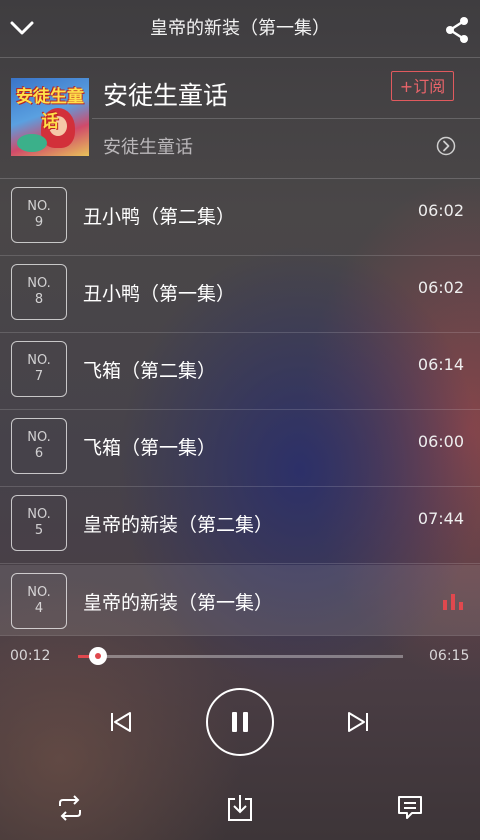 The image size is (480, 840). Describe the element at coordinates (240, 448) in the screenshot. I see `track-item: NO. 6 飞箱（第一集） 06:00` at that location.